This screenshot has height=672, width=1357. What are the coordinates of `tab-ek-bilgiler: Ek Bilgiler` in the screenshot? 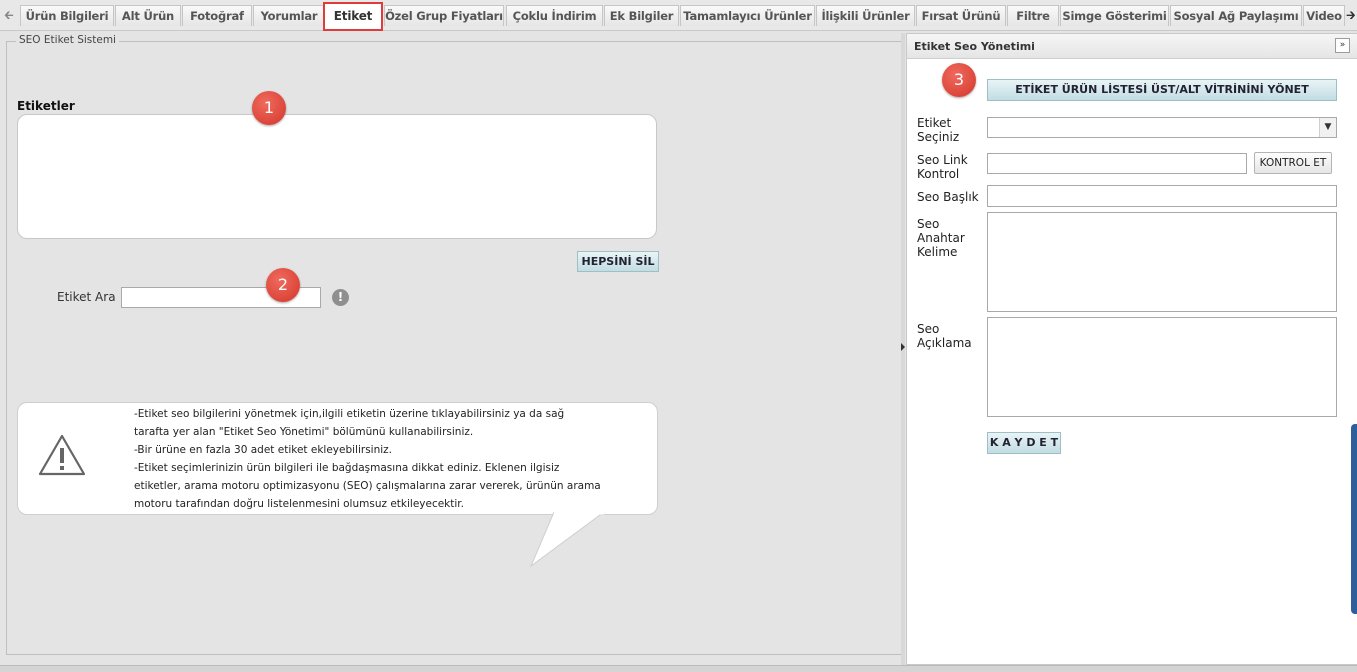 It's located at (641, 15).